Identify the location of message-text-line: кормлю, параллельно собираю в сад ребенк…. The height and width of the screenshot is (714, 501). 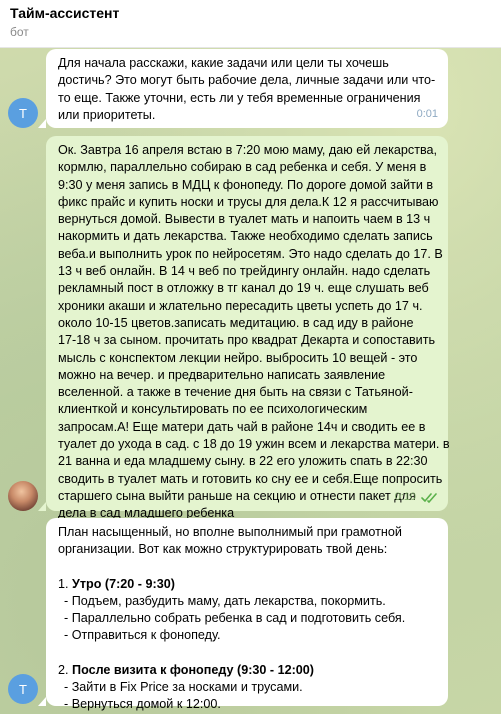
(242, 167).